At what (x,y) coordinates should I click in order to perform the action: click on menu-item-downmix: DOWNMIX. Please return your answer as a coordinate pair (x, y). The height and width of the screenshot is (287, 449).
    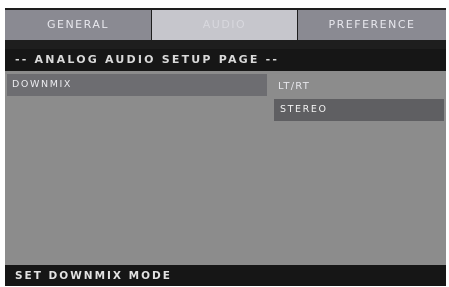
    Looking at the image, I should click on (137, 85).